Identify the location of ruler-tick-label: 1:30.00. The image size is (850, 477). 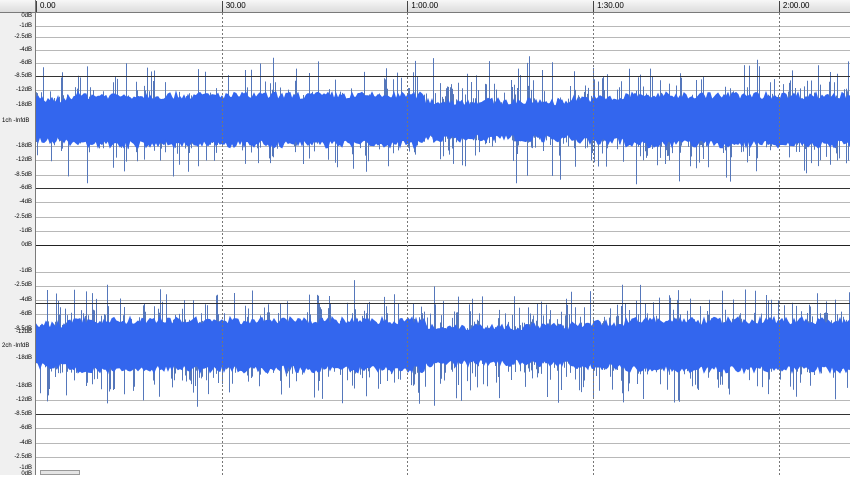
(608, 6).